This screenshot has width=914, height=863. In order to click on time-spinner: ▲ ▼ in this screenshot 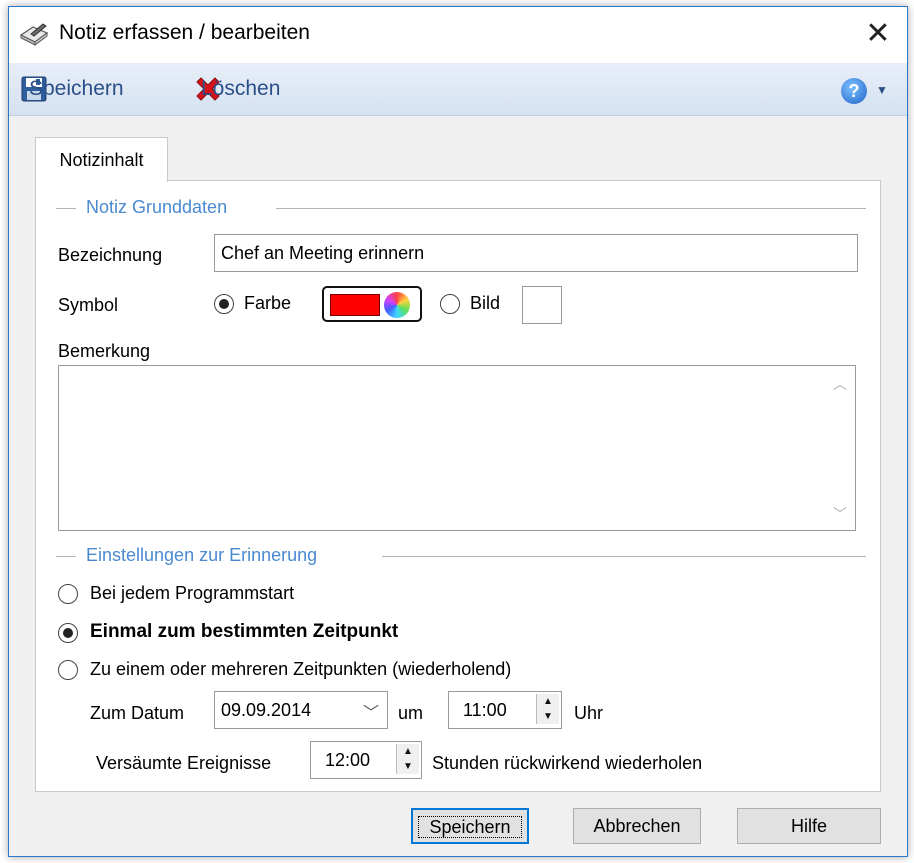, I will do `click(547, 709)`.